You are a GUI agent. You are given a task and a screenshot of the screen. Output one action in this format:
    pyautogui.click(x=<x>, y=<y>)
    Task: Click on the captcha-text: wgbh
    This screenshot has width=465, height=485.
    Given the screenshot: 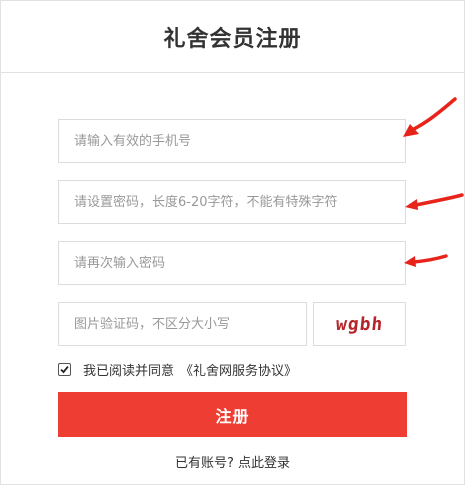 What is the action you would take?
    pyautogui.click(x=359, y=324)
    